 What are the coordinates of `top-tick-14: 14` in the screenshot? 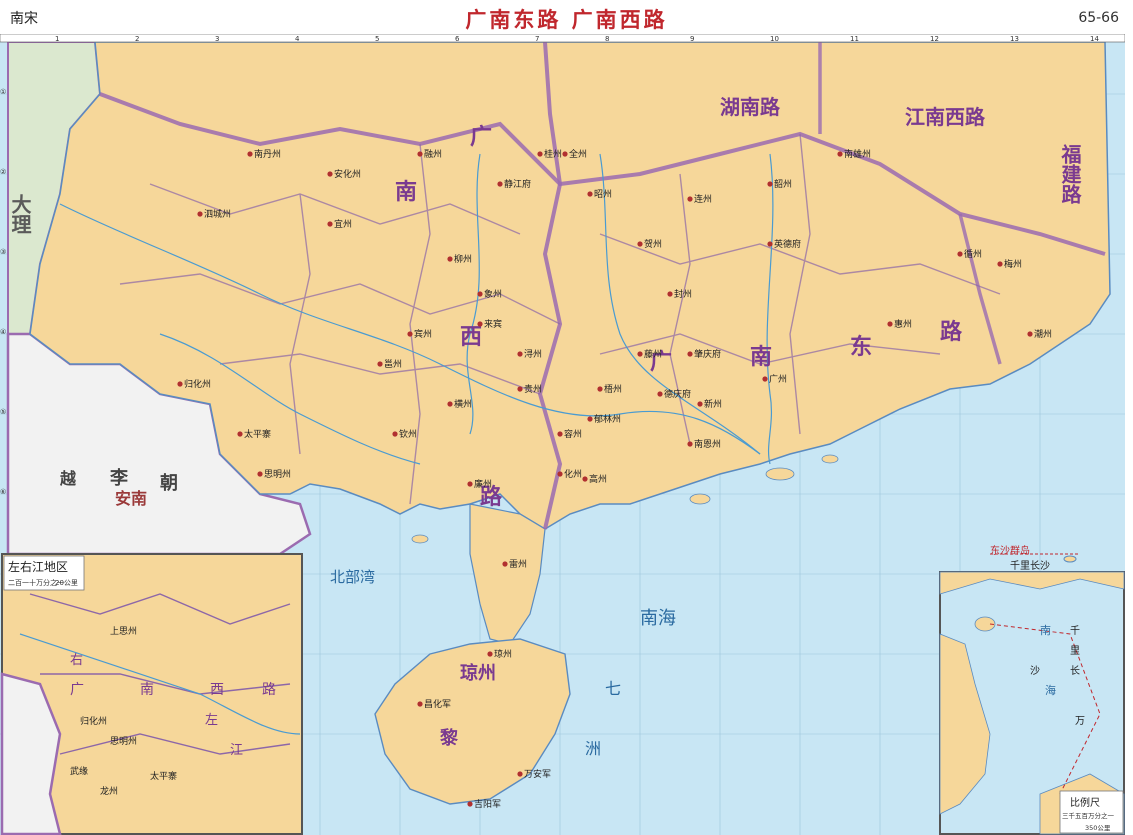 It's located at (1094, 39).